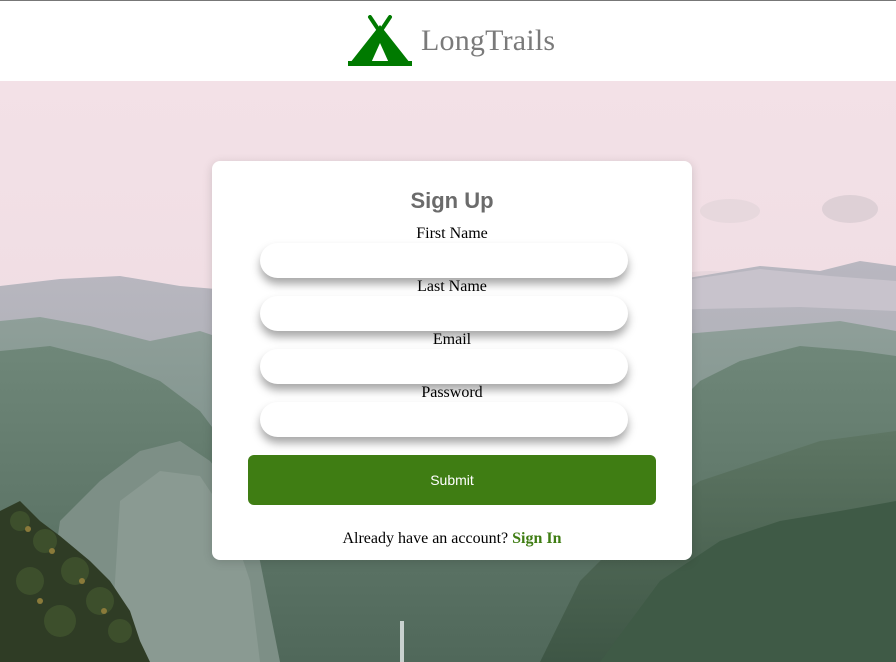 The image size is (896, 662). What do you see at coordinates (452, 392) in the screenshot?
I see `password-label: Password` at bounding box center [452, 392].